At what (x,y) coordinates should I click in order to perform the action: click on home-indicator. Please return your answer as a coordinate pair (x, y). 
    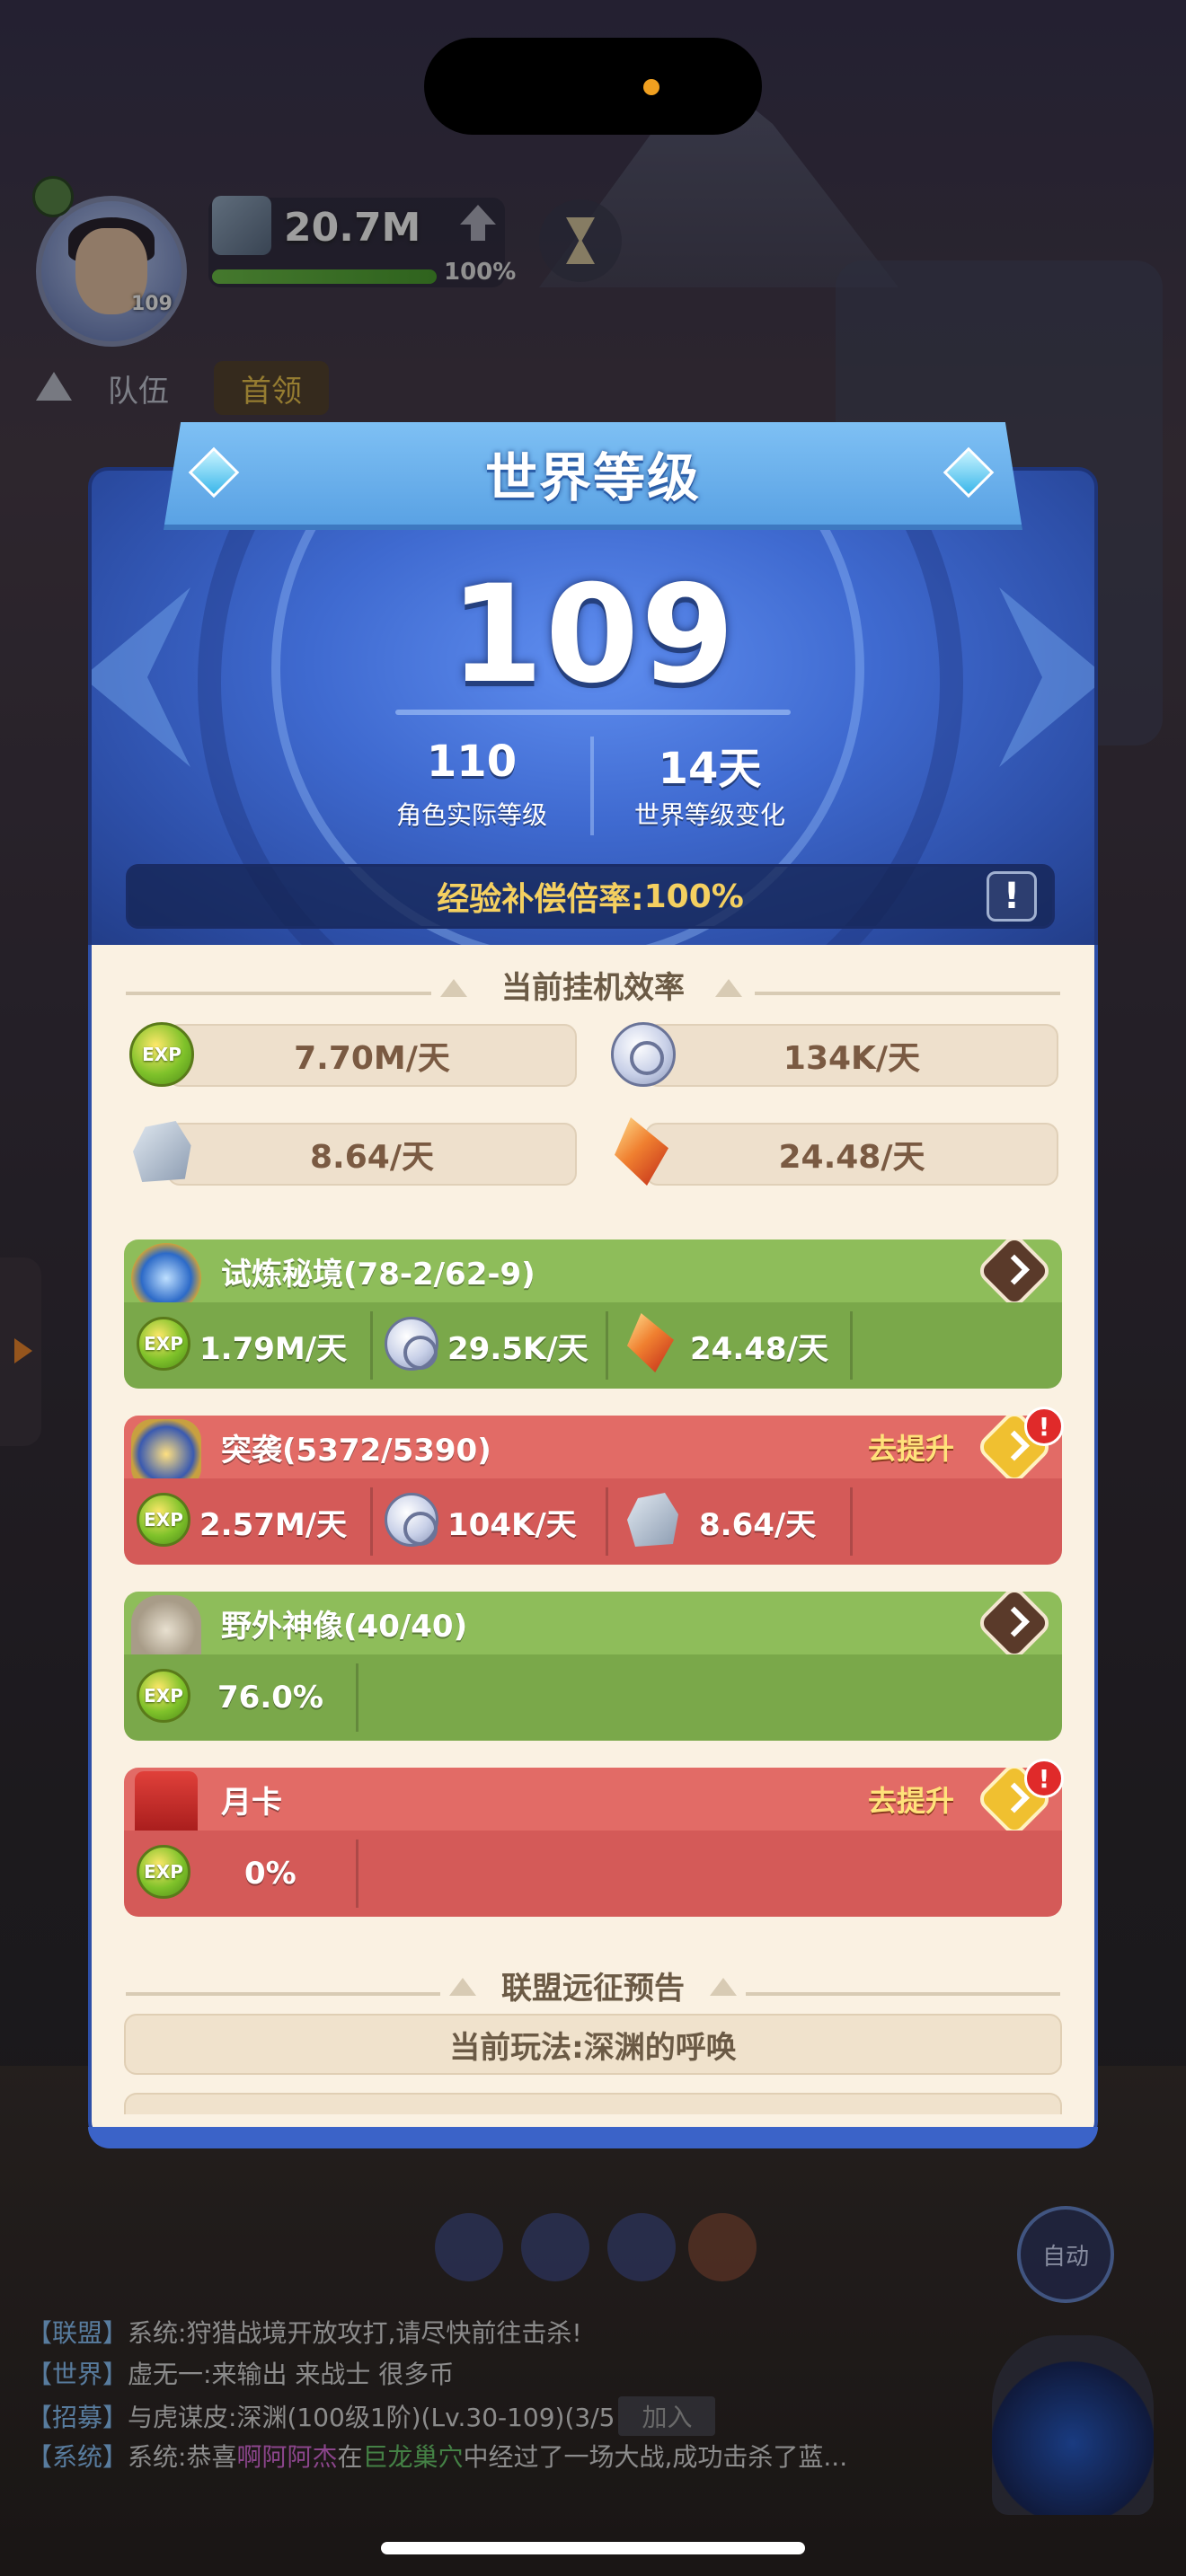
    Looking at the image, I should click on (593, 2548).